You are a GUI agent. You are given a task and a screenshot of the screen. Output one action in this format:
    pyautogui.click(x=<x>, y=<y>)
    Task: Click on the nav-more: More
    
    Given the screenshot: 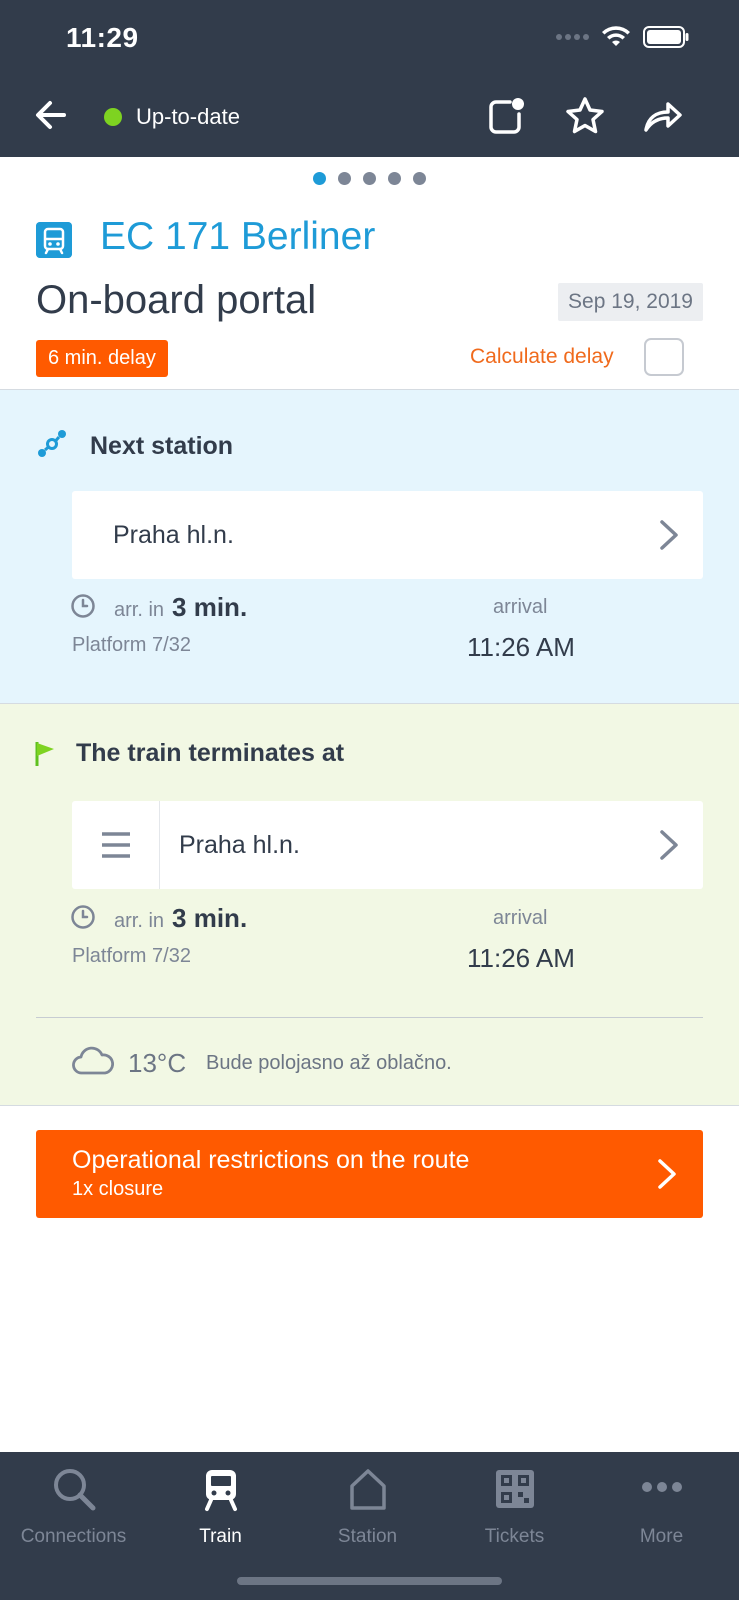 What is the action you would take?
    pyautogui.click(x=661, y=1507)
    